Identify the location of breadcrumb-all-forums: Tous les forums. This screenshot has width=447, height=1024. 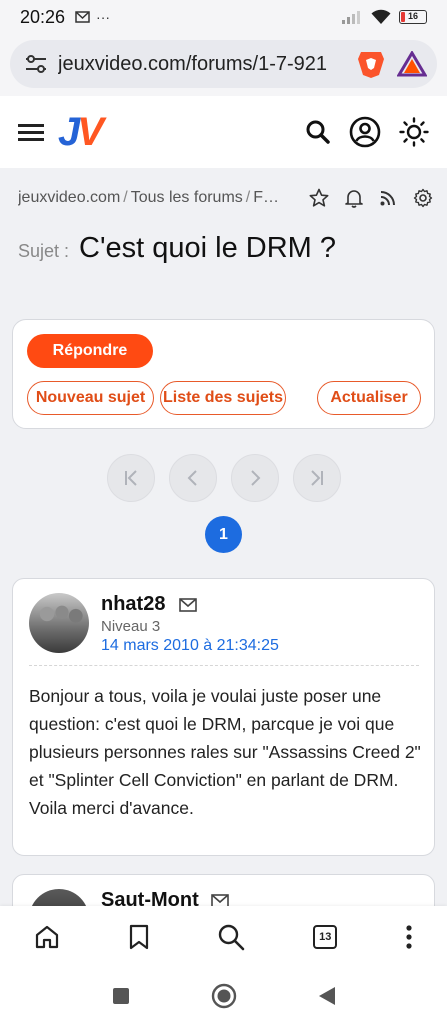
(187, 197).